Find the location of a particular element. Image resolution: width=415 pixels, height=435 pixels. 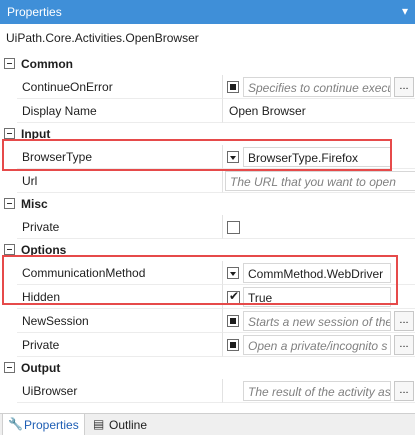

category-input: Input is located at coordinates (207, 134).